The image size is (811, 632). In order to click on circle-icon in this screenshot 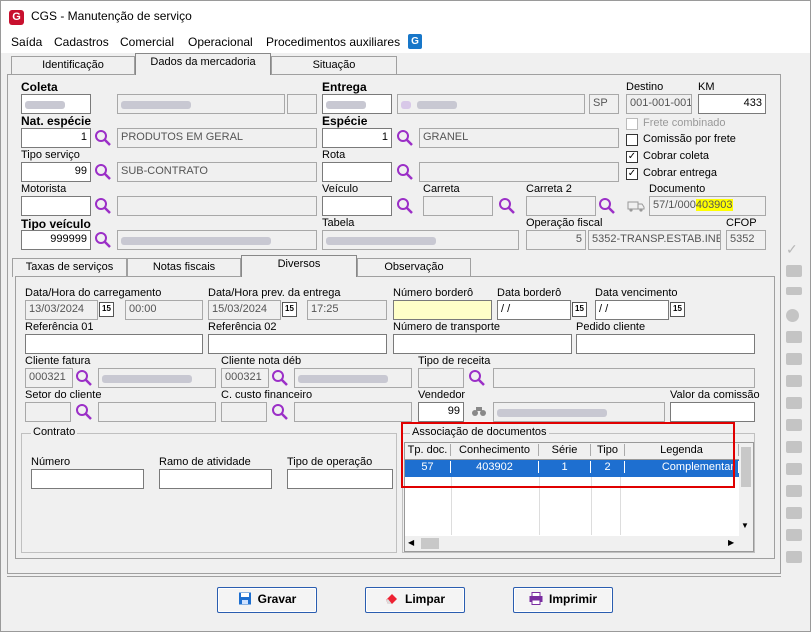, I will do `click(792, 315)`.